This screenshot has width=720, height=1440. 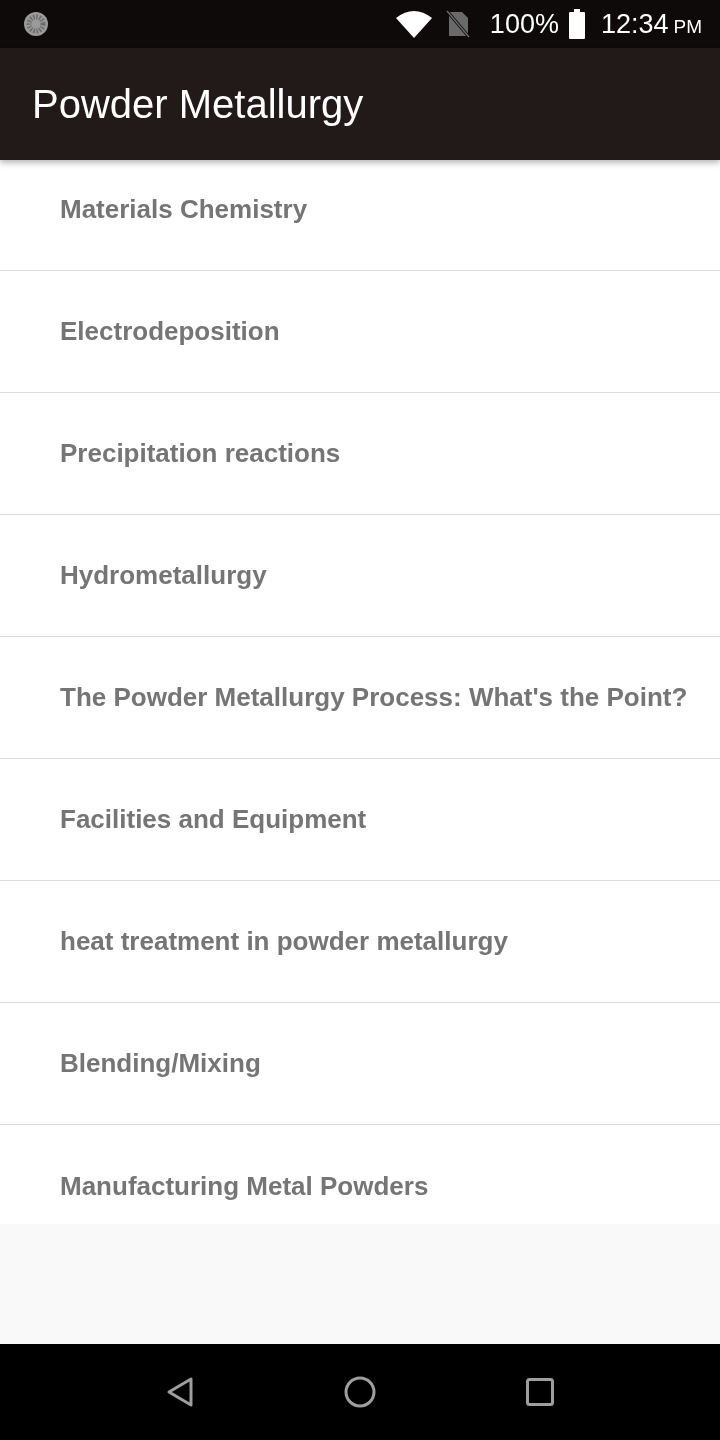 What do you see at coordinates (540, 1392) in the screenshot?
I see `recents-icon` at bounding box center [540, 1392].